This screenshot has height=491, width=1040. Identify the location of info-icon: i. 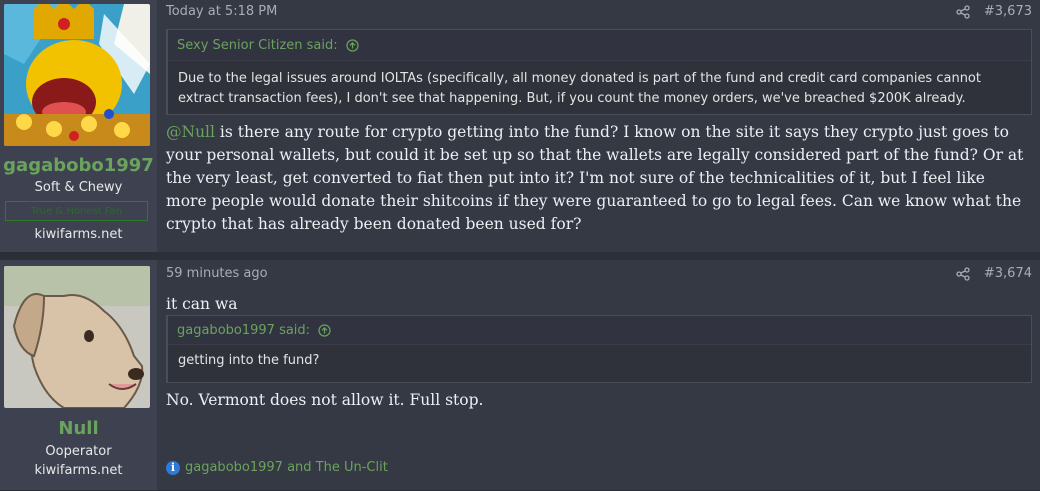
(173, 467).